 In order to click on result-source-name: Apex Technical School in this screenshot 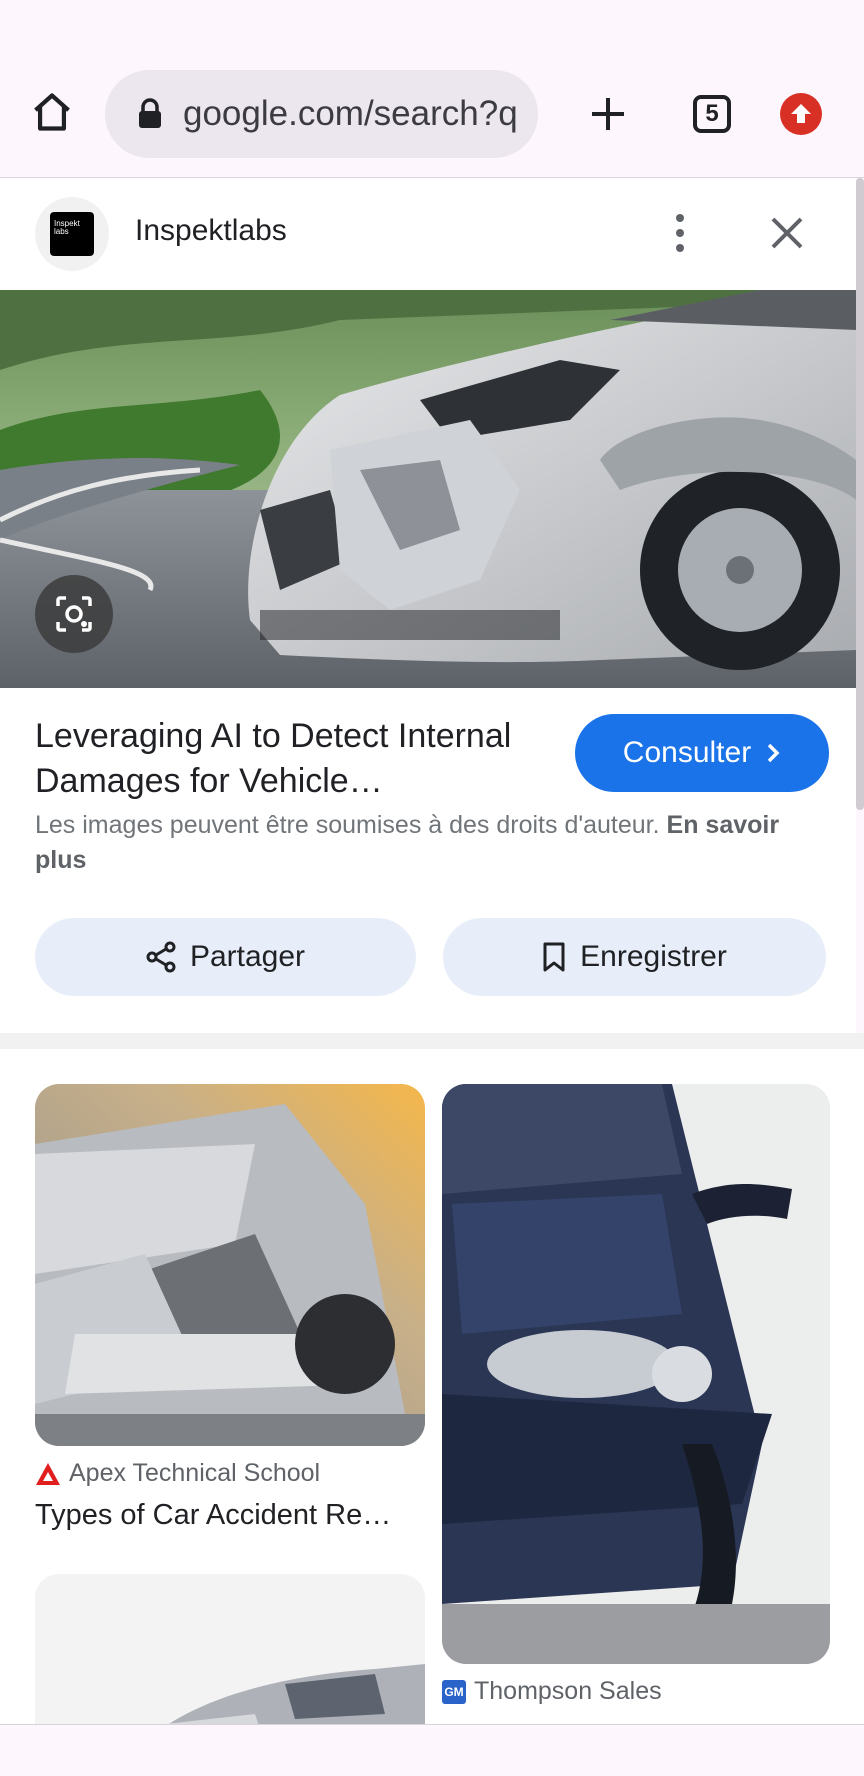, I will do `click(195, 1473)`.